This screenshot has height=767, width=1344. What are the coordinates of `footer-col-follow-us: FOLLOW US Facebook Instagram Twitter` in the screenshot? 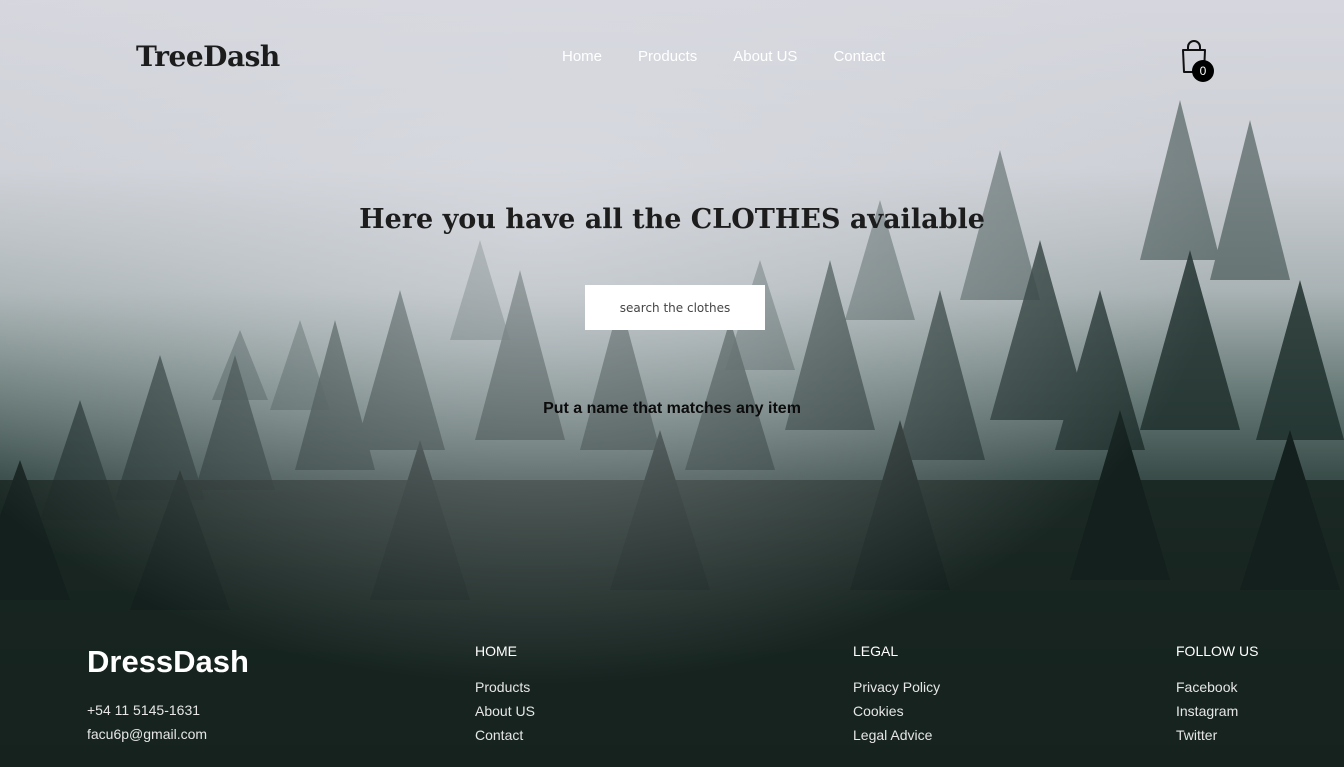 It's located at (1217, 697).